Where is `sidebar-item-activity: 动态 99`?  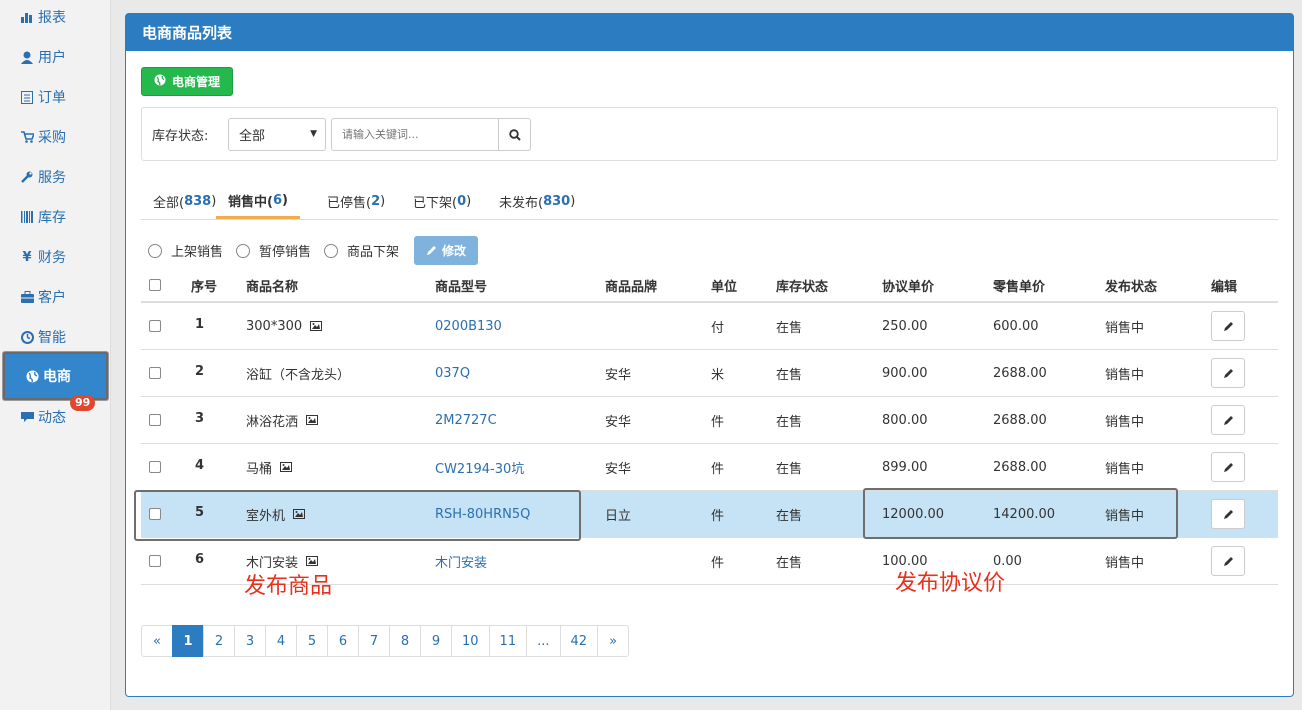 sidebar-item-activity: 动态 99 is located at coordinates (55, 416).